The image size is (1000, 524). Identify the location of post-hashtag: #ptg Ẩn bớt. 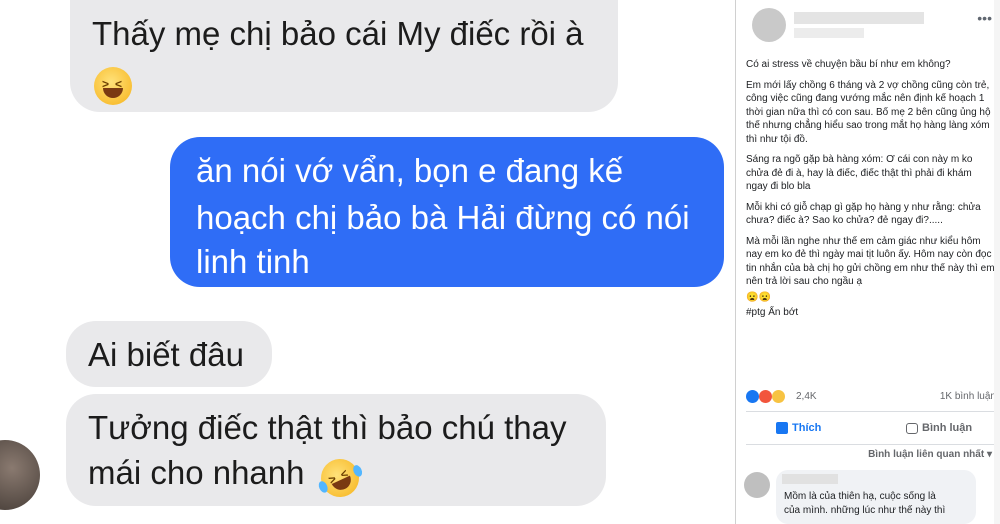
(871, 313).